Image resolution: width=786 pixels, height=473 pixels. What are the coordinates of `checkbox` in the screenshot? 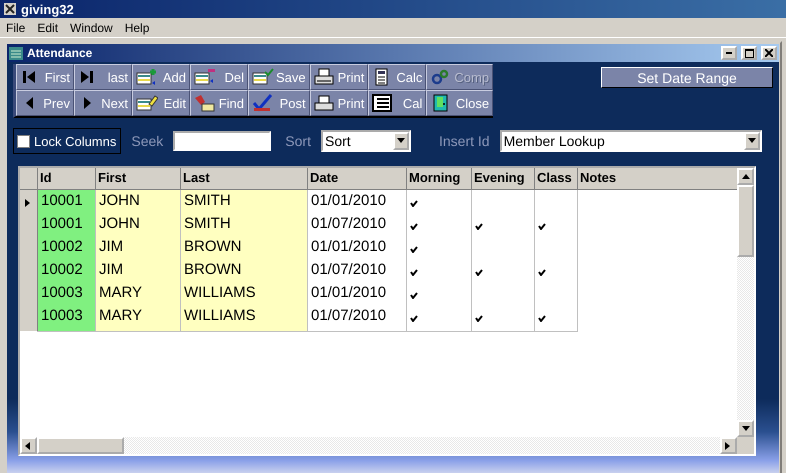 It's located at (23, 141).